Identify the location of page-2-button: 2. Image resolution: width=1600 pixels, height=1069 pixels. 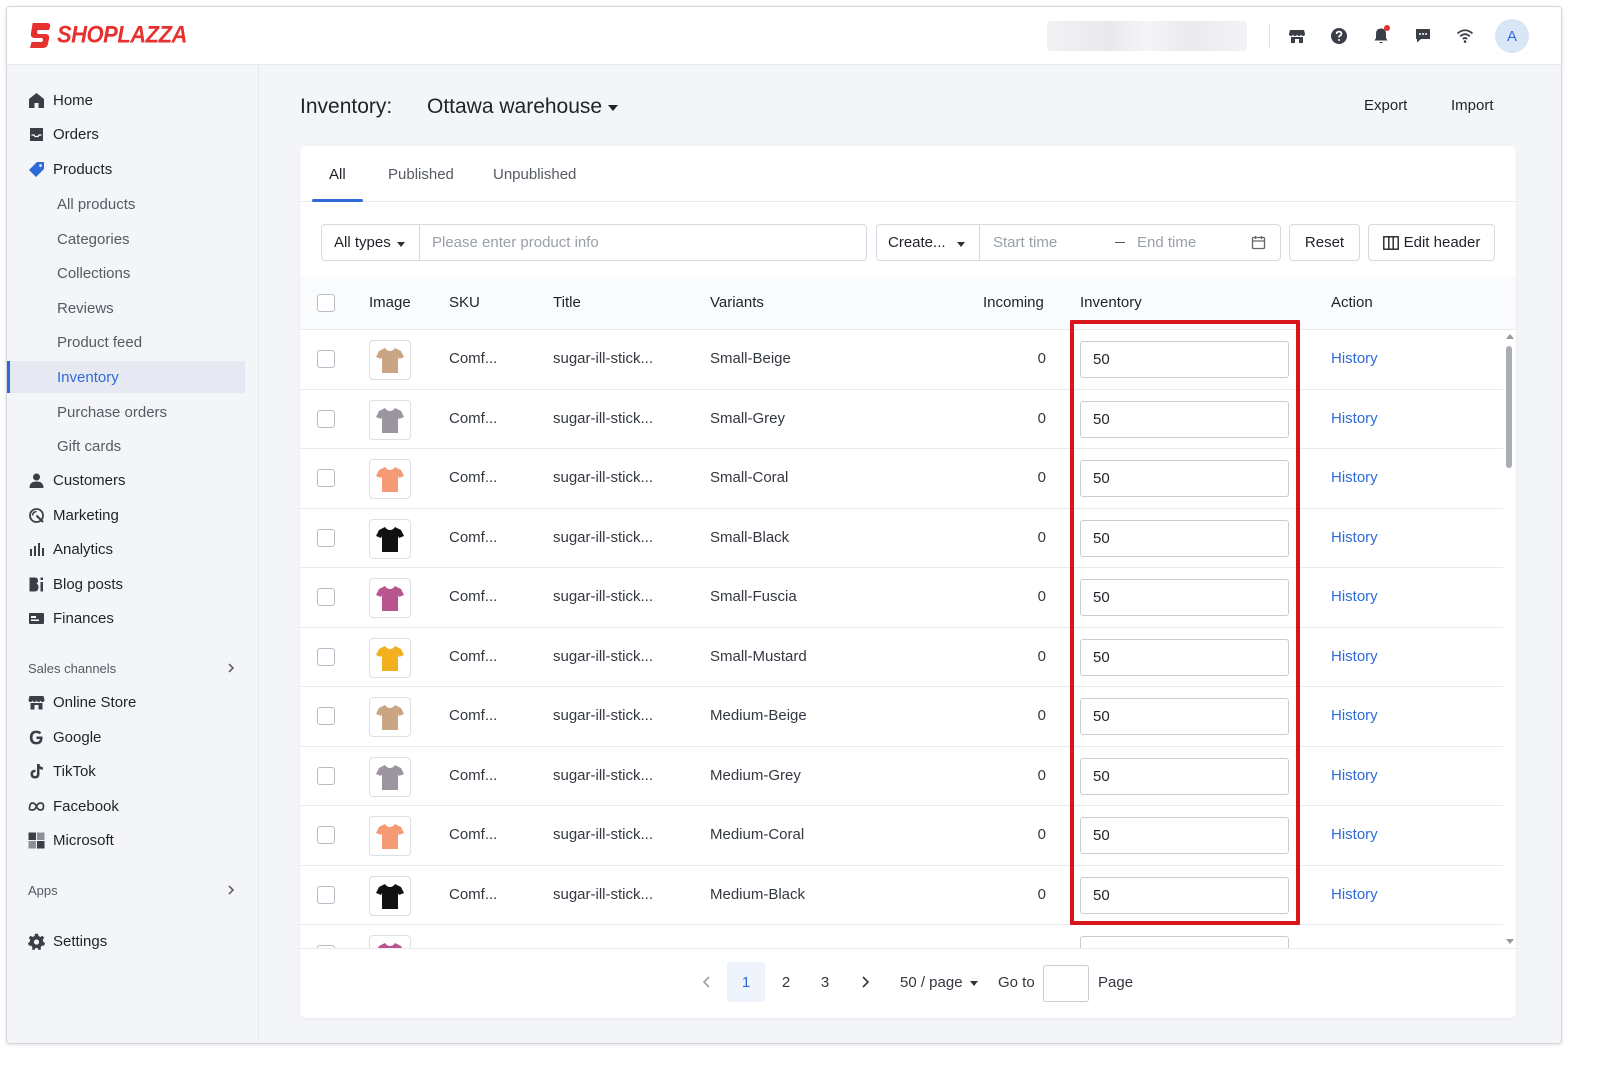
(786, 982).